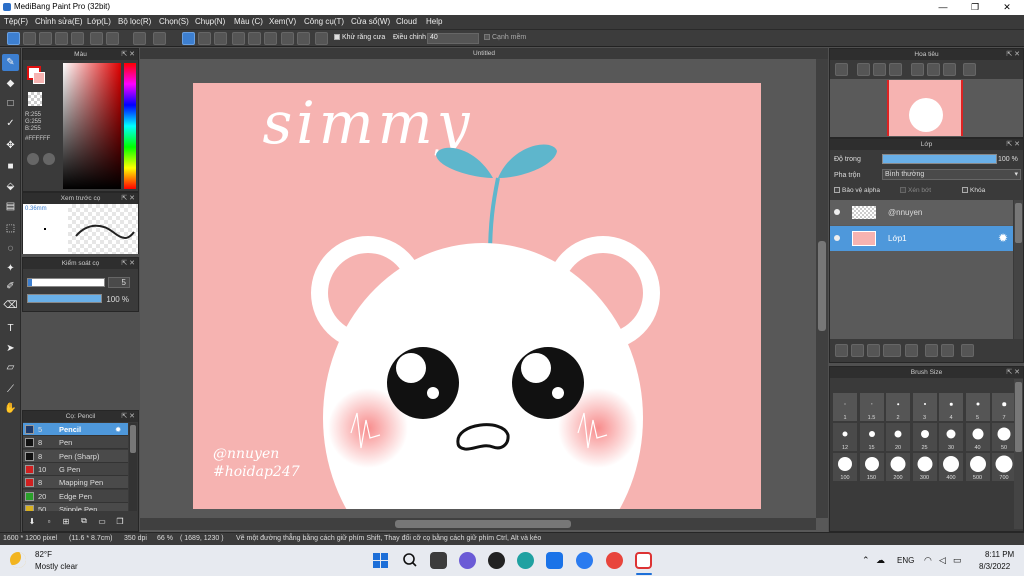 The image size is (1024, 576). What do you see at coordinates (973, 190) in the screenshot?
I see `lock-checkbox: Khóa` at bounding box center [973, 190].